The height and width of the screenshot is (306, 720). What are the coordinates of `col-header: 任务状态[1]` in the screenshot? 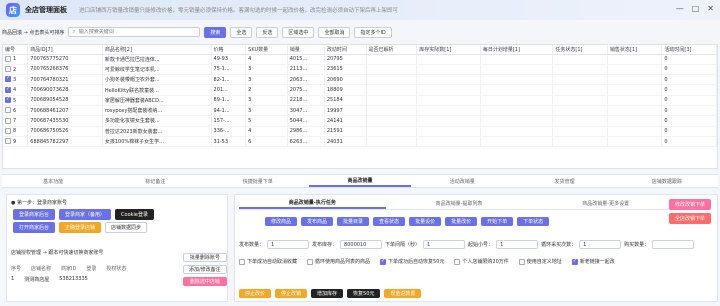 It's located at (580, 50).